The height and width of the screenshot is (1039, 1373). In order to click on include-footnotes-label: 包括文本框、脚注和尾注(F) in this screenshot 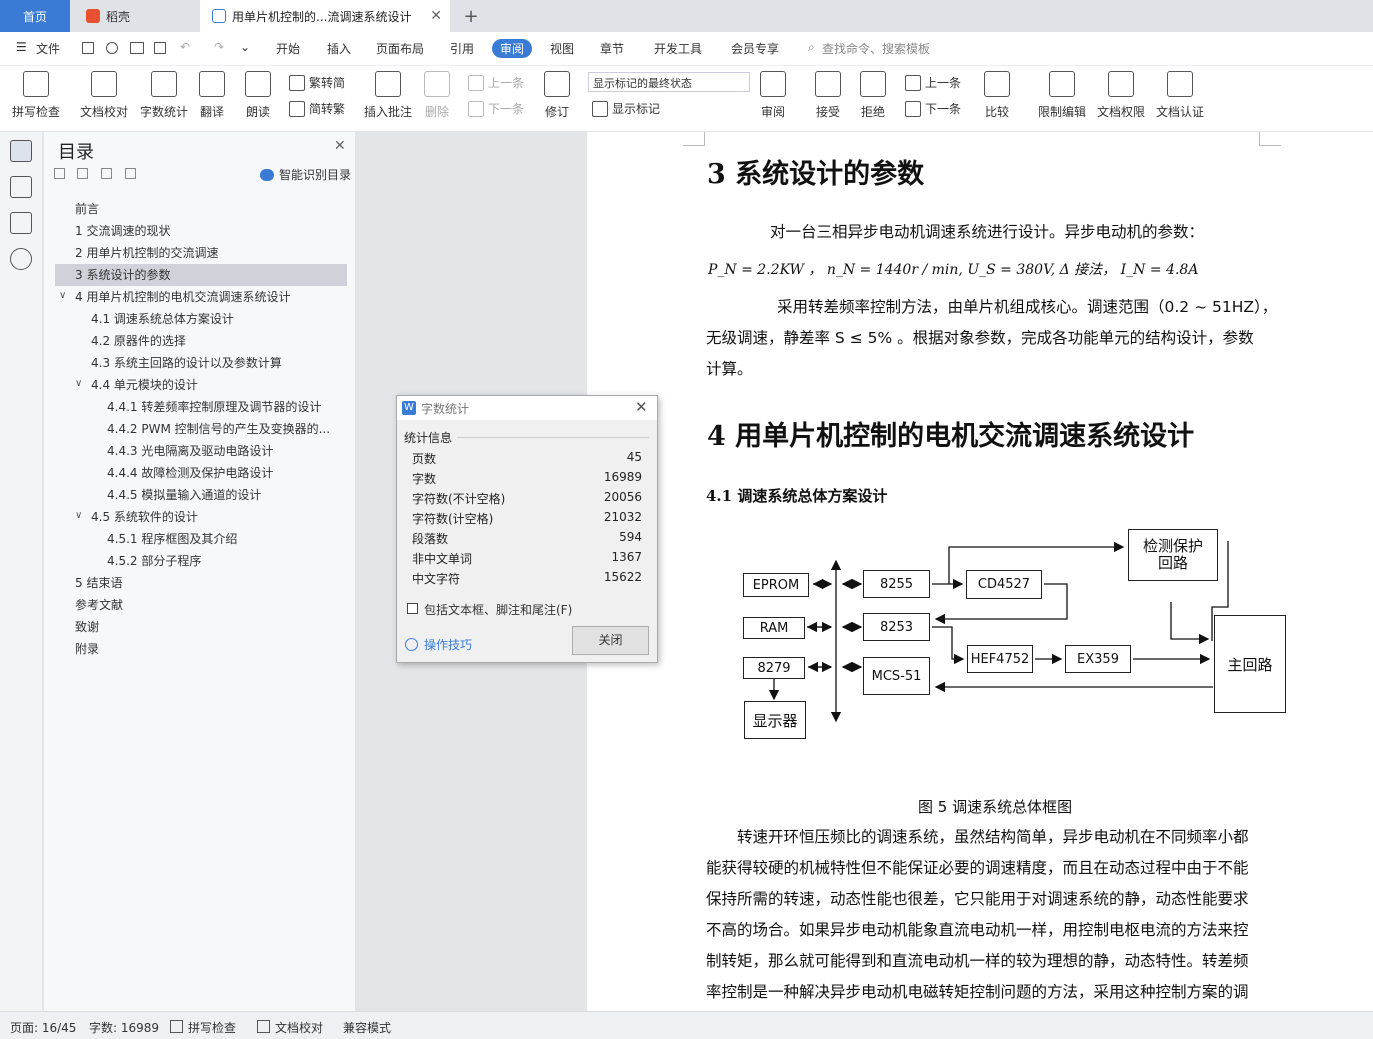, I will do `click(498, 609)`.